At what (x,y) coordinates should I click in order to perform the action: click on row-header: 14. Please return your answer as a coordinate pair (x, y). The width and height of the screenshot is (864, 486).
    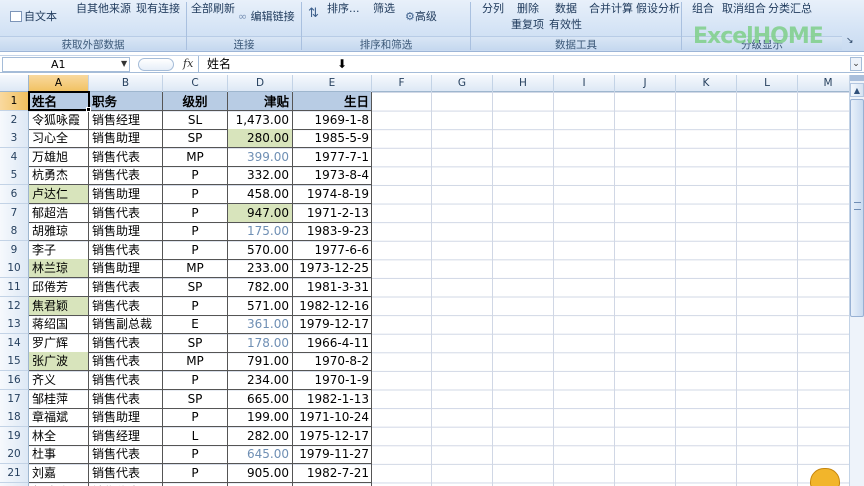
    Looking at the image, I should click on (14, 343).